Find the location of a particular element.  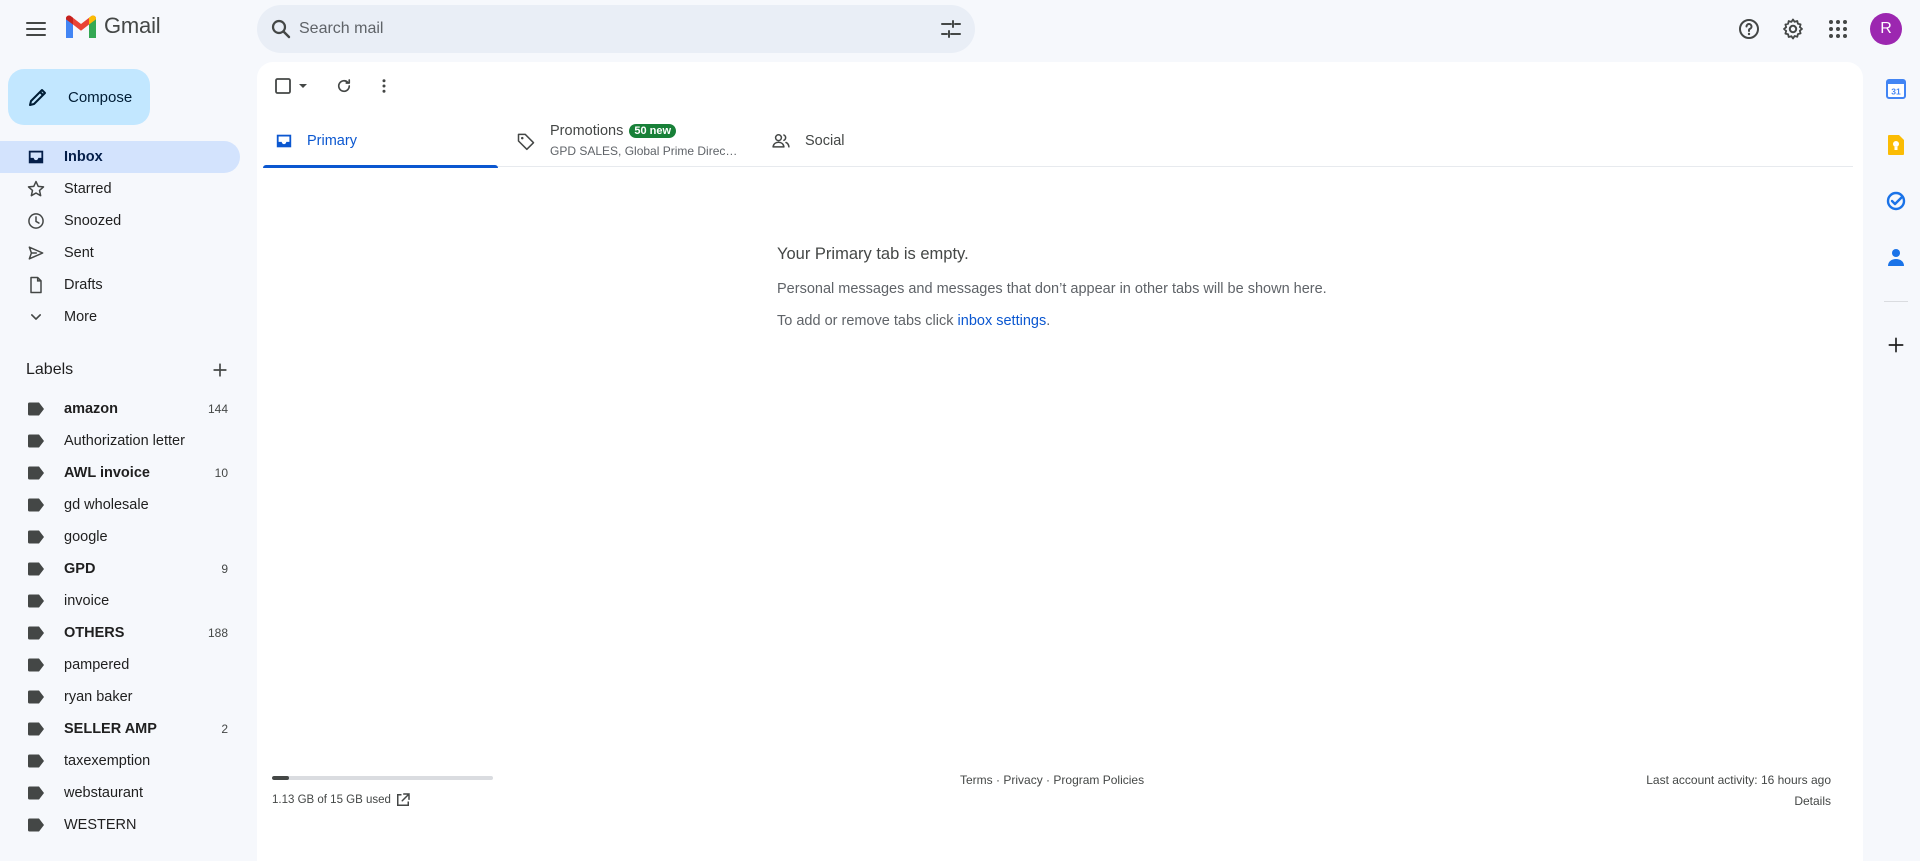

main-menu-button is located at coordinates (36, 29).